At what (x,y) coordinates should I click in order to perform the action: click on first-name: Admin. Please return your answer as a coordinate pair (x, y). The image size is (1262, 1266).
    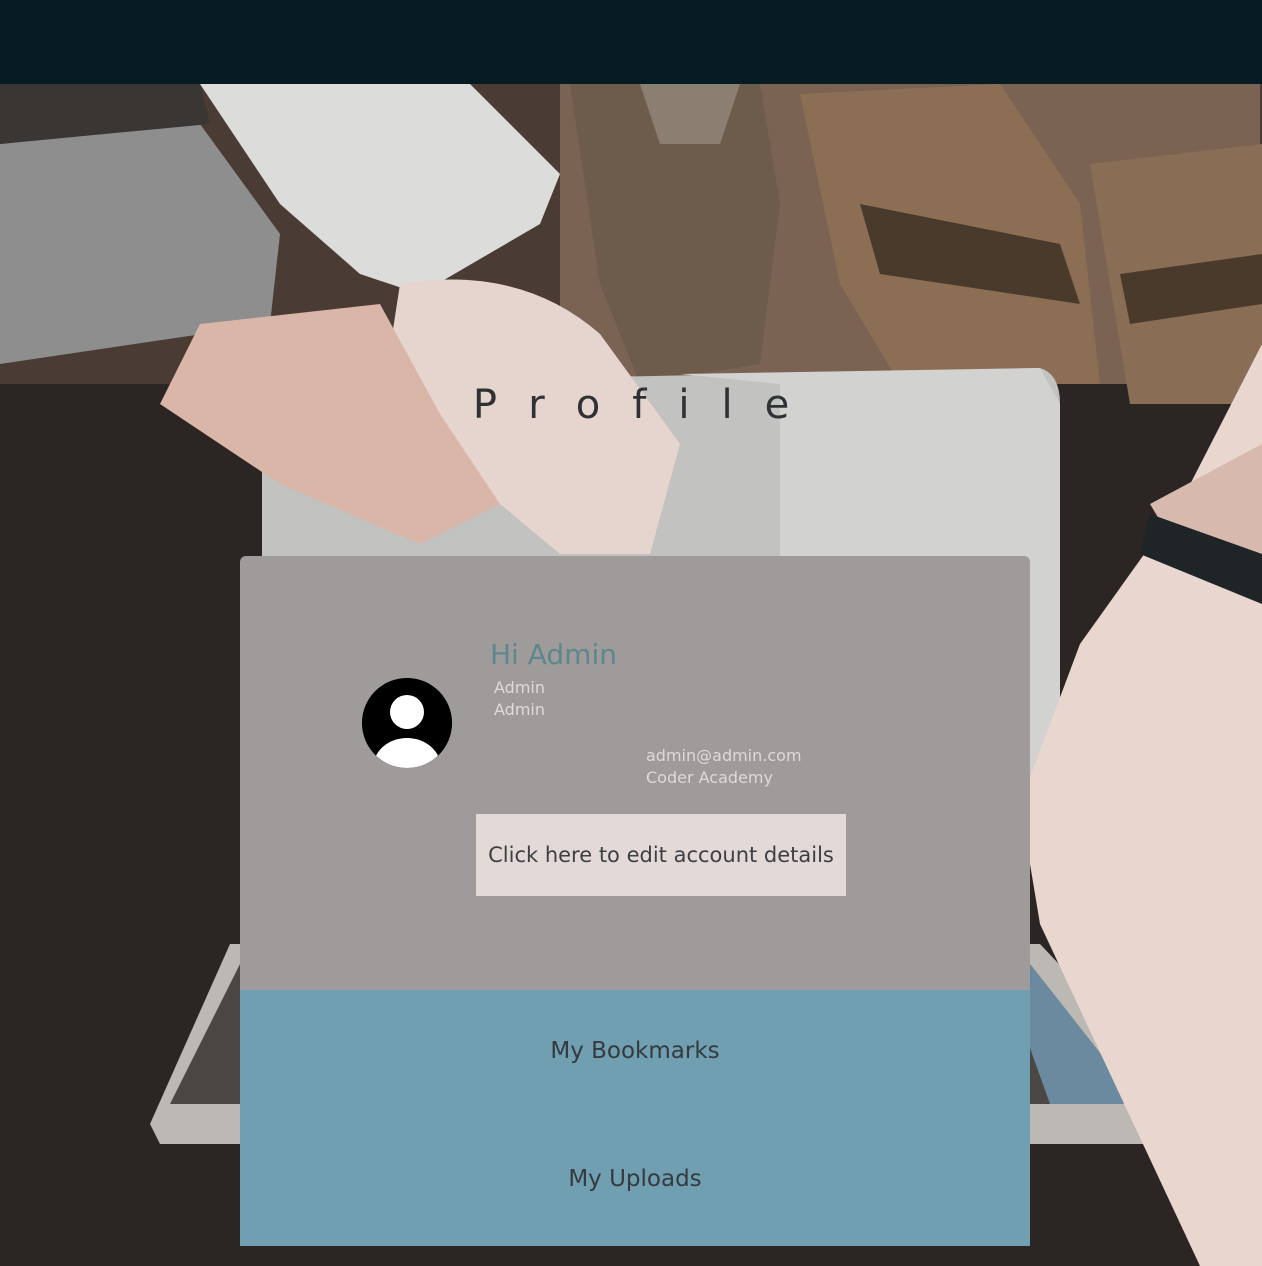
    Looking at the image, I should click on (519, 687).